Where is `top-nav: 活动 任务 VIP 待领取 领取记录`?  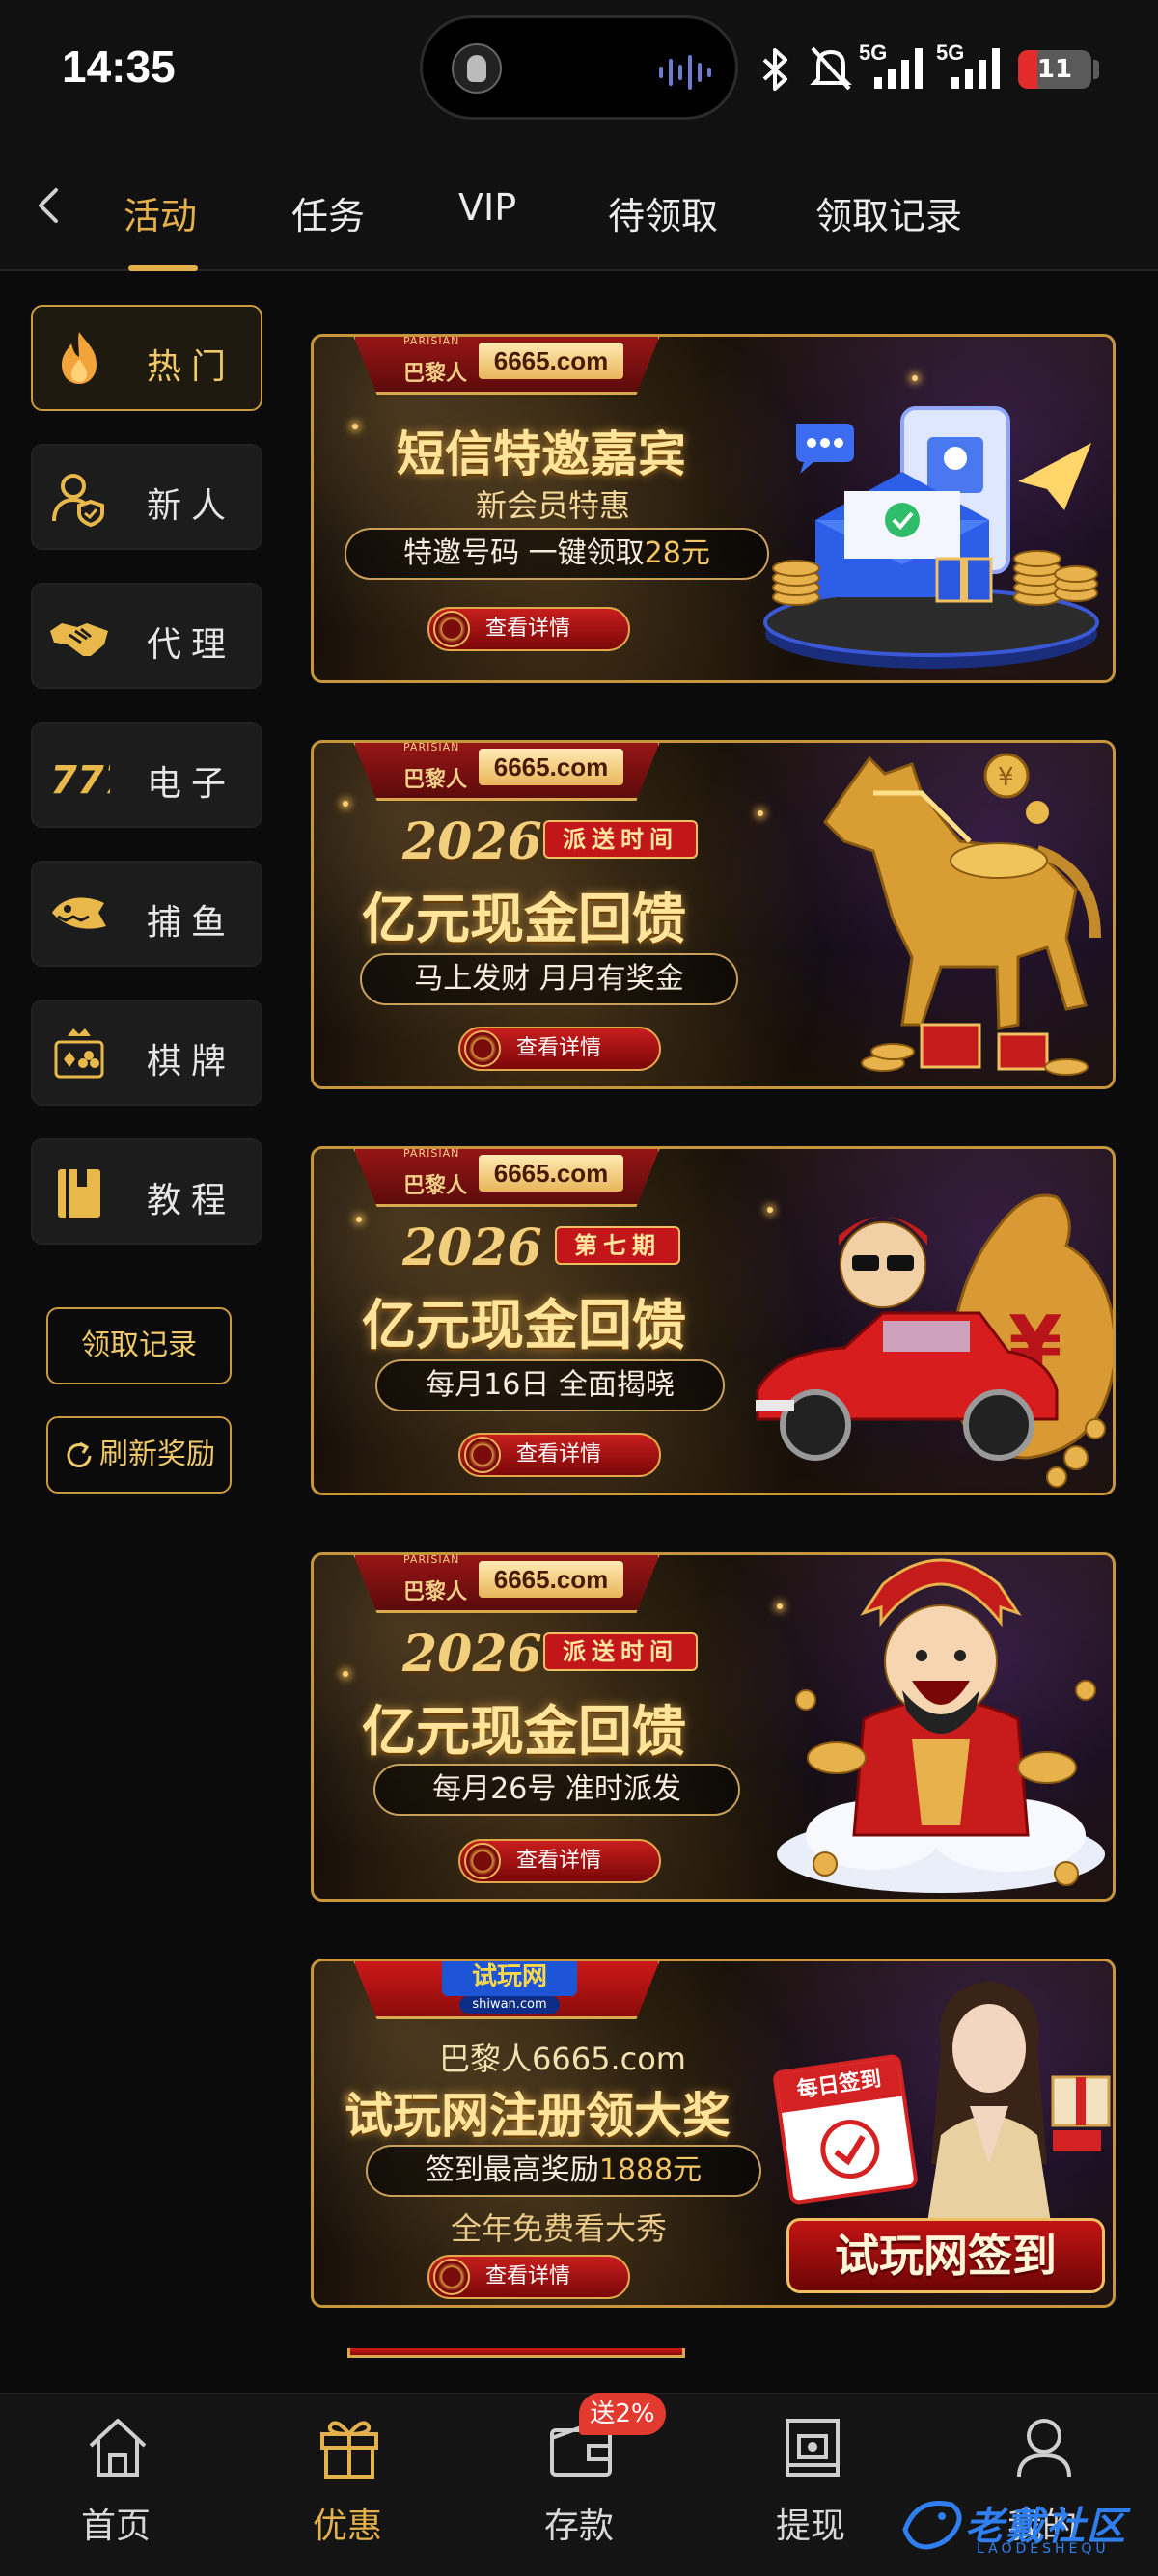 top-nav: 活动 任务 VIP 待领取 领取记录 is located at coordinates (579, 206).